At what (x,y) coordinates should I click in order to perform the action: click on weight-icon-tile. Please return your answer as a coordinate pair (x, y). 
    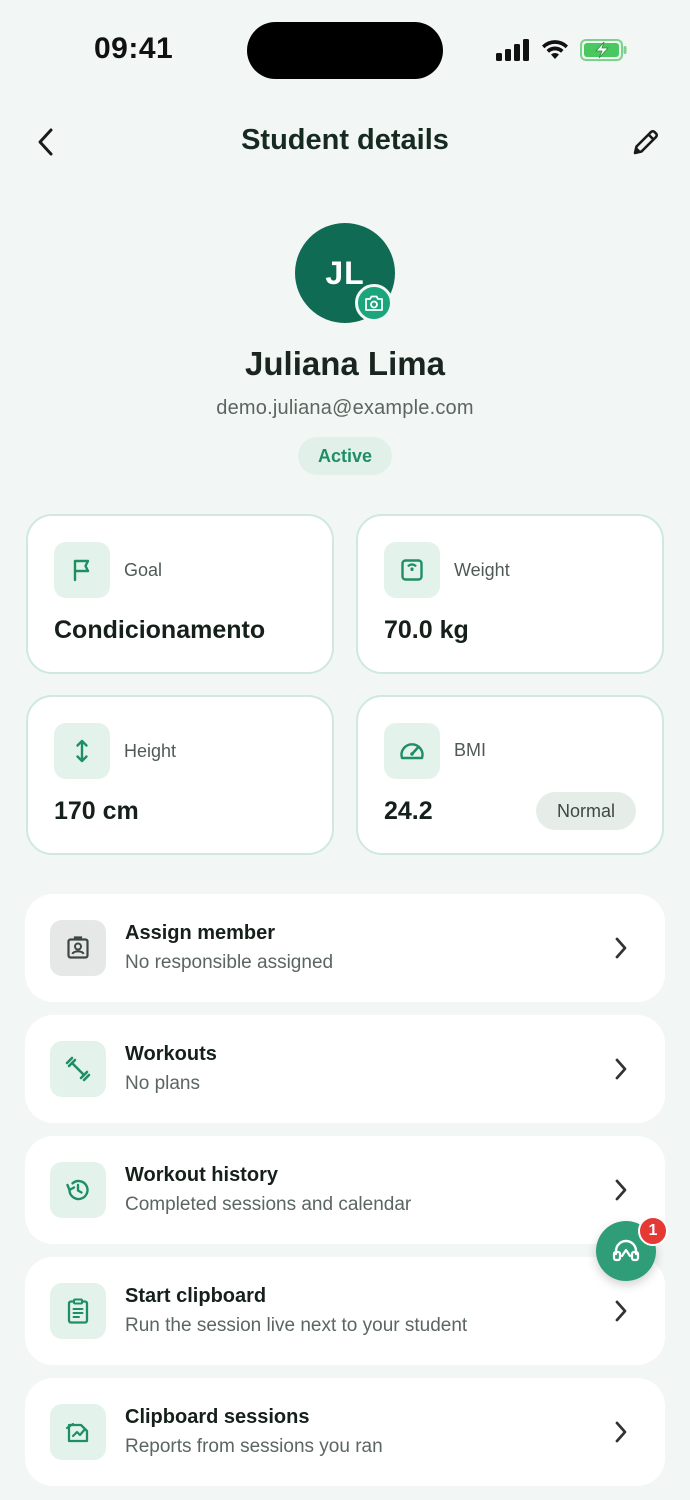
    Looking at the image, I should click on (412, 570).